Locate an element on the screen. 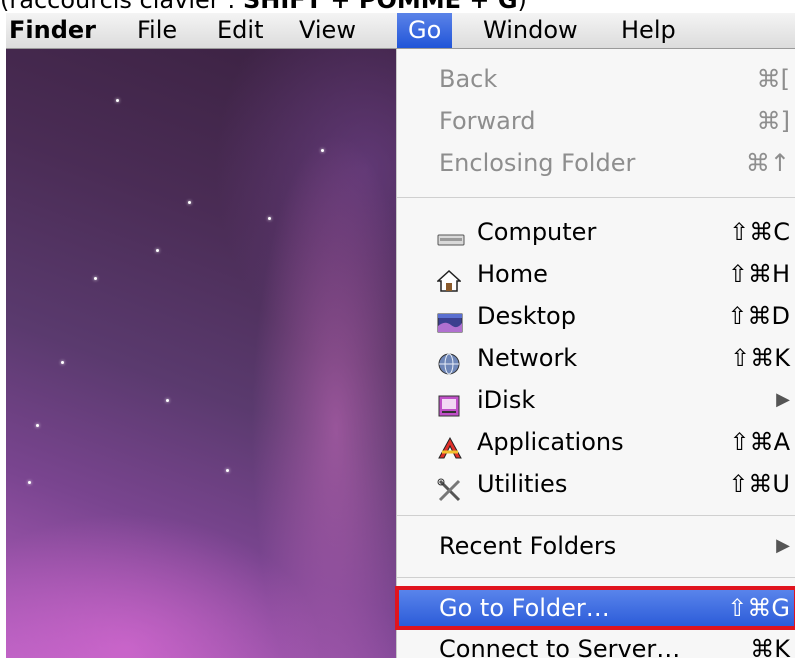  menu-item-label: Applications is located at coordinates (550, 442).